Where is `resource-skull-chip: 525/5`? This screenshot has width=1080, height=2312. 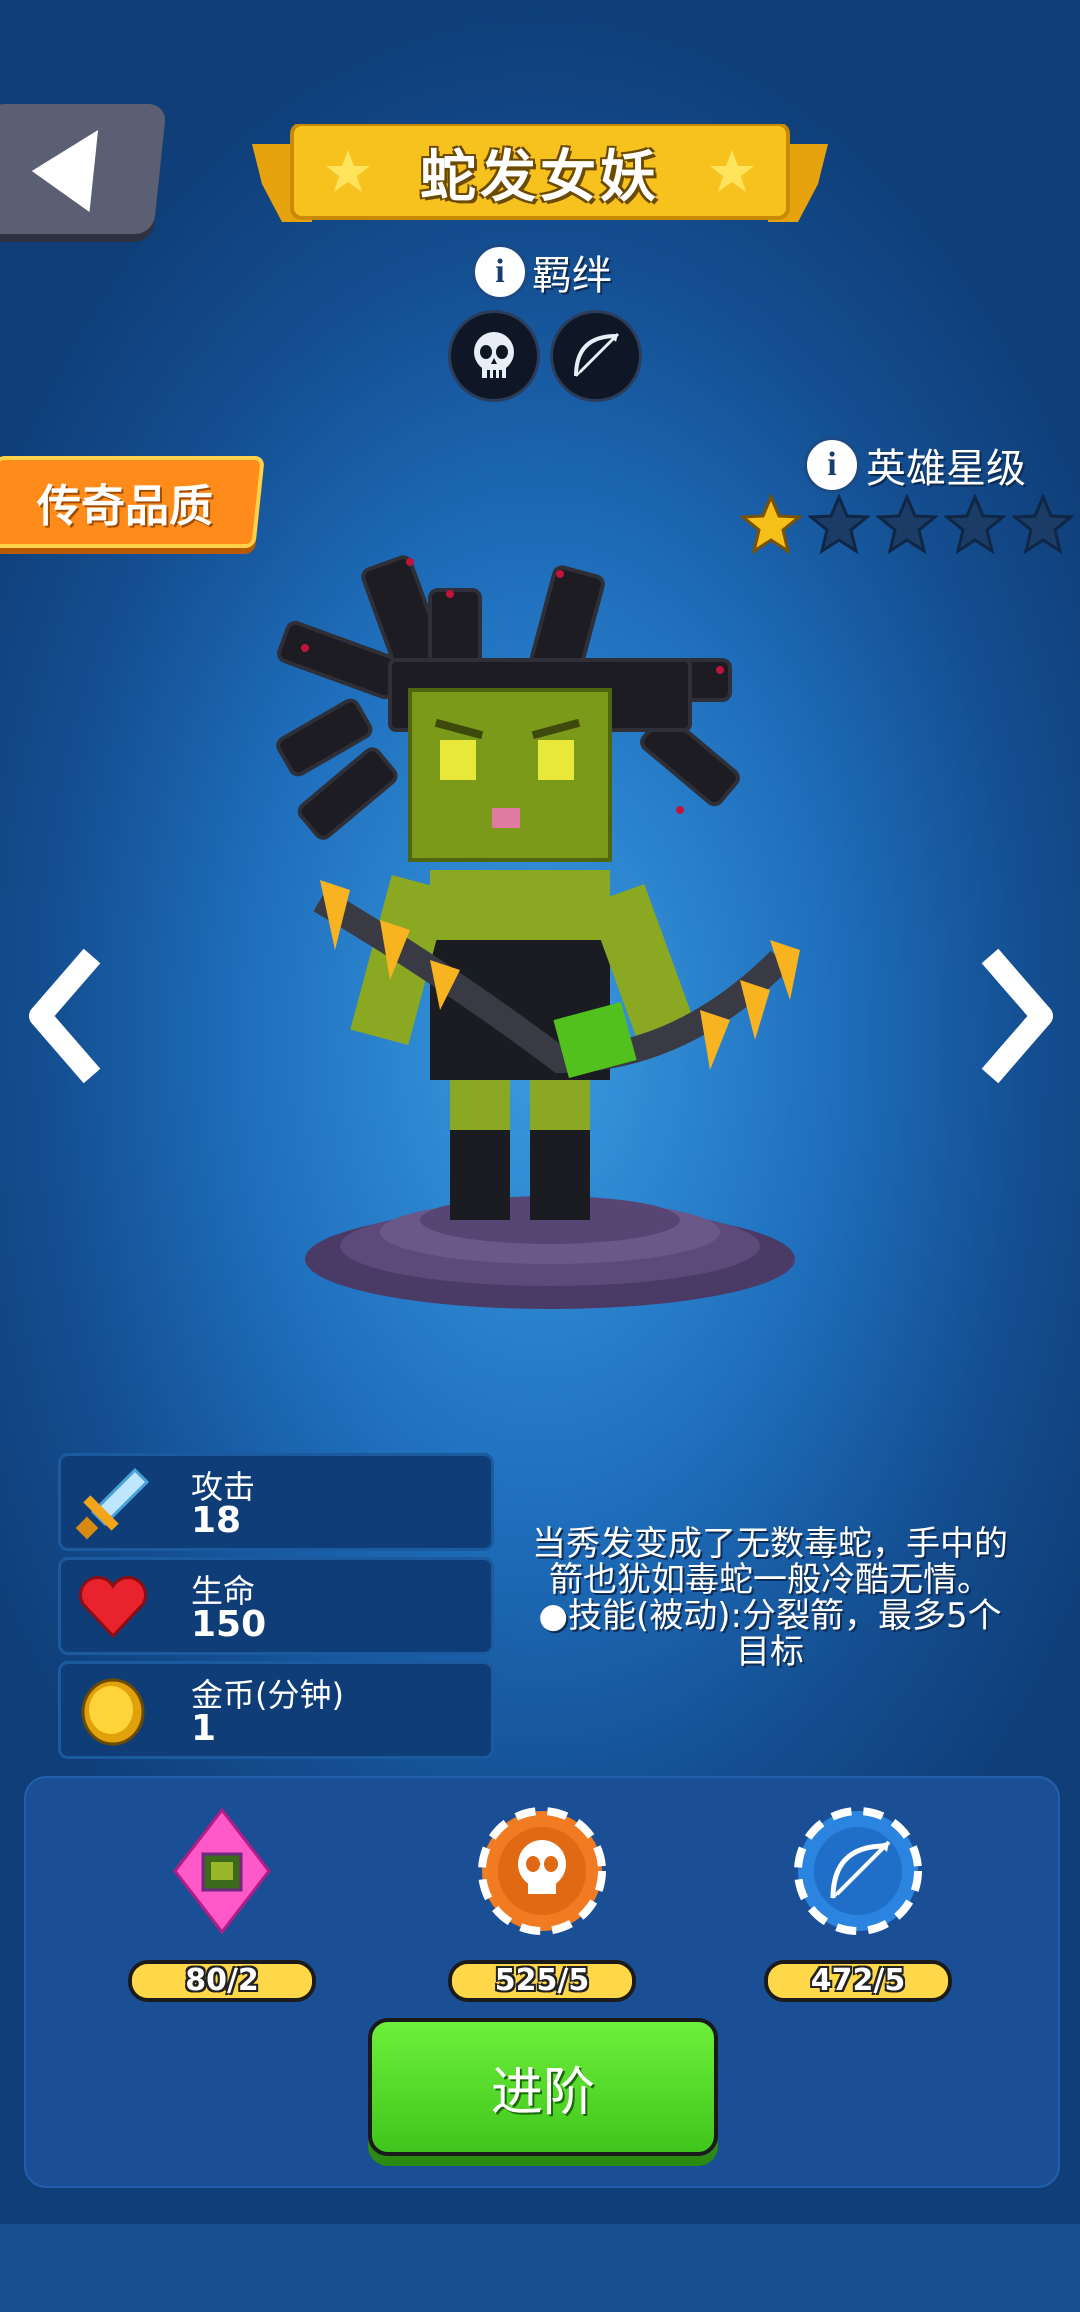
resource-skull-chip: 525/5 is located at coordinates (542, 1904).